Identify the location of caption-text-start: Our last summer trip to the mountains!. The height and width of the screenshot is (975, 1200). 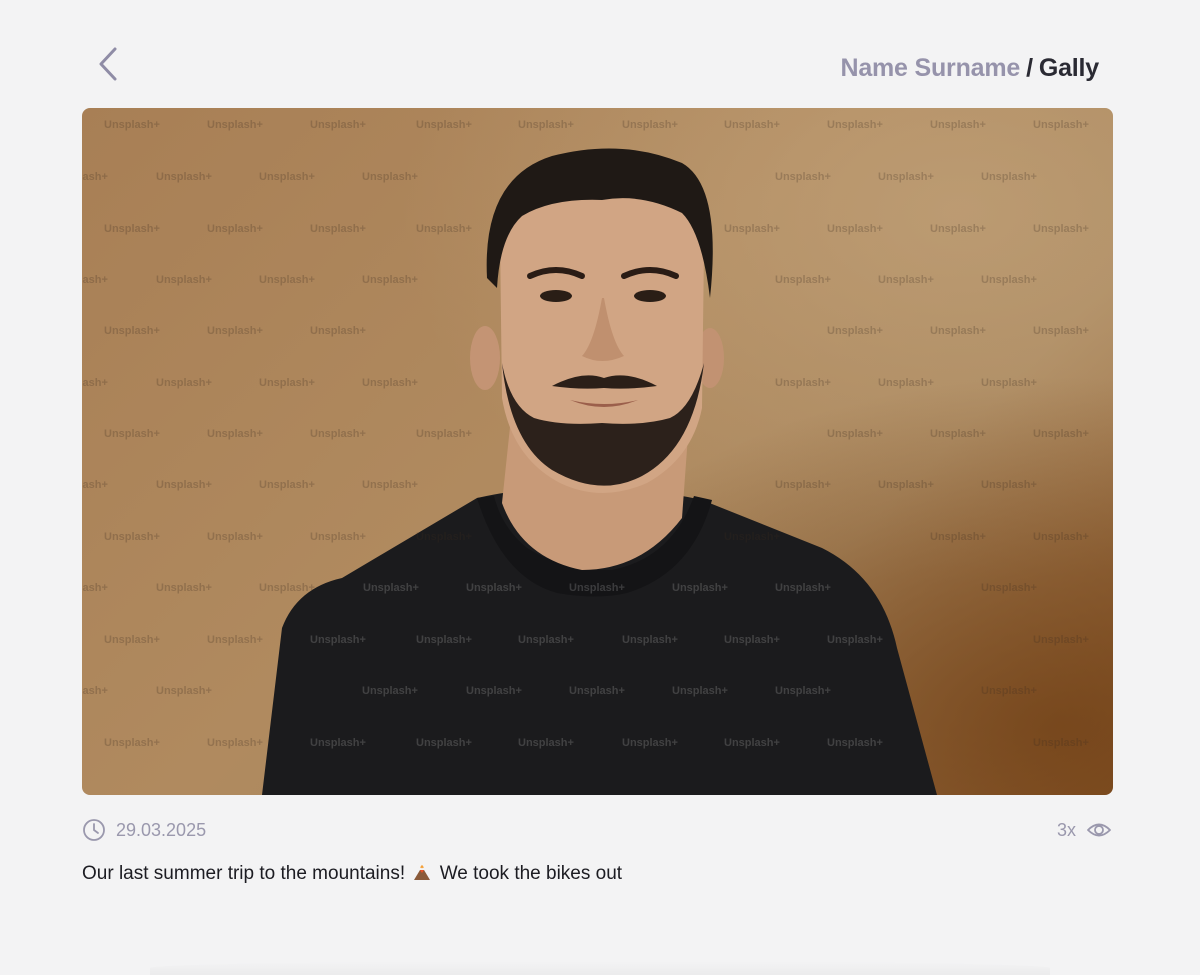
(244, 873).